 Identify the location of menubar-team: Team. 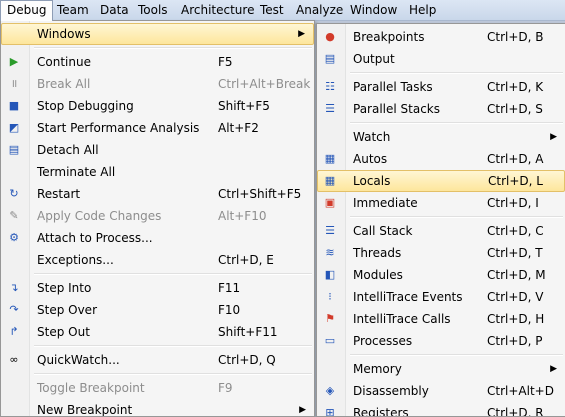
(73, 10).